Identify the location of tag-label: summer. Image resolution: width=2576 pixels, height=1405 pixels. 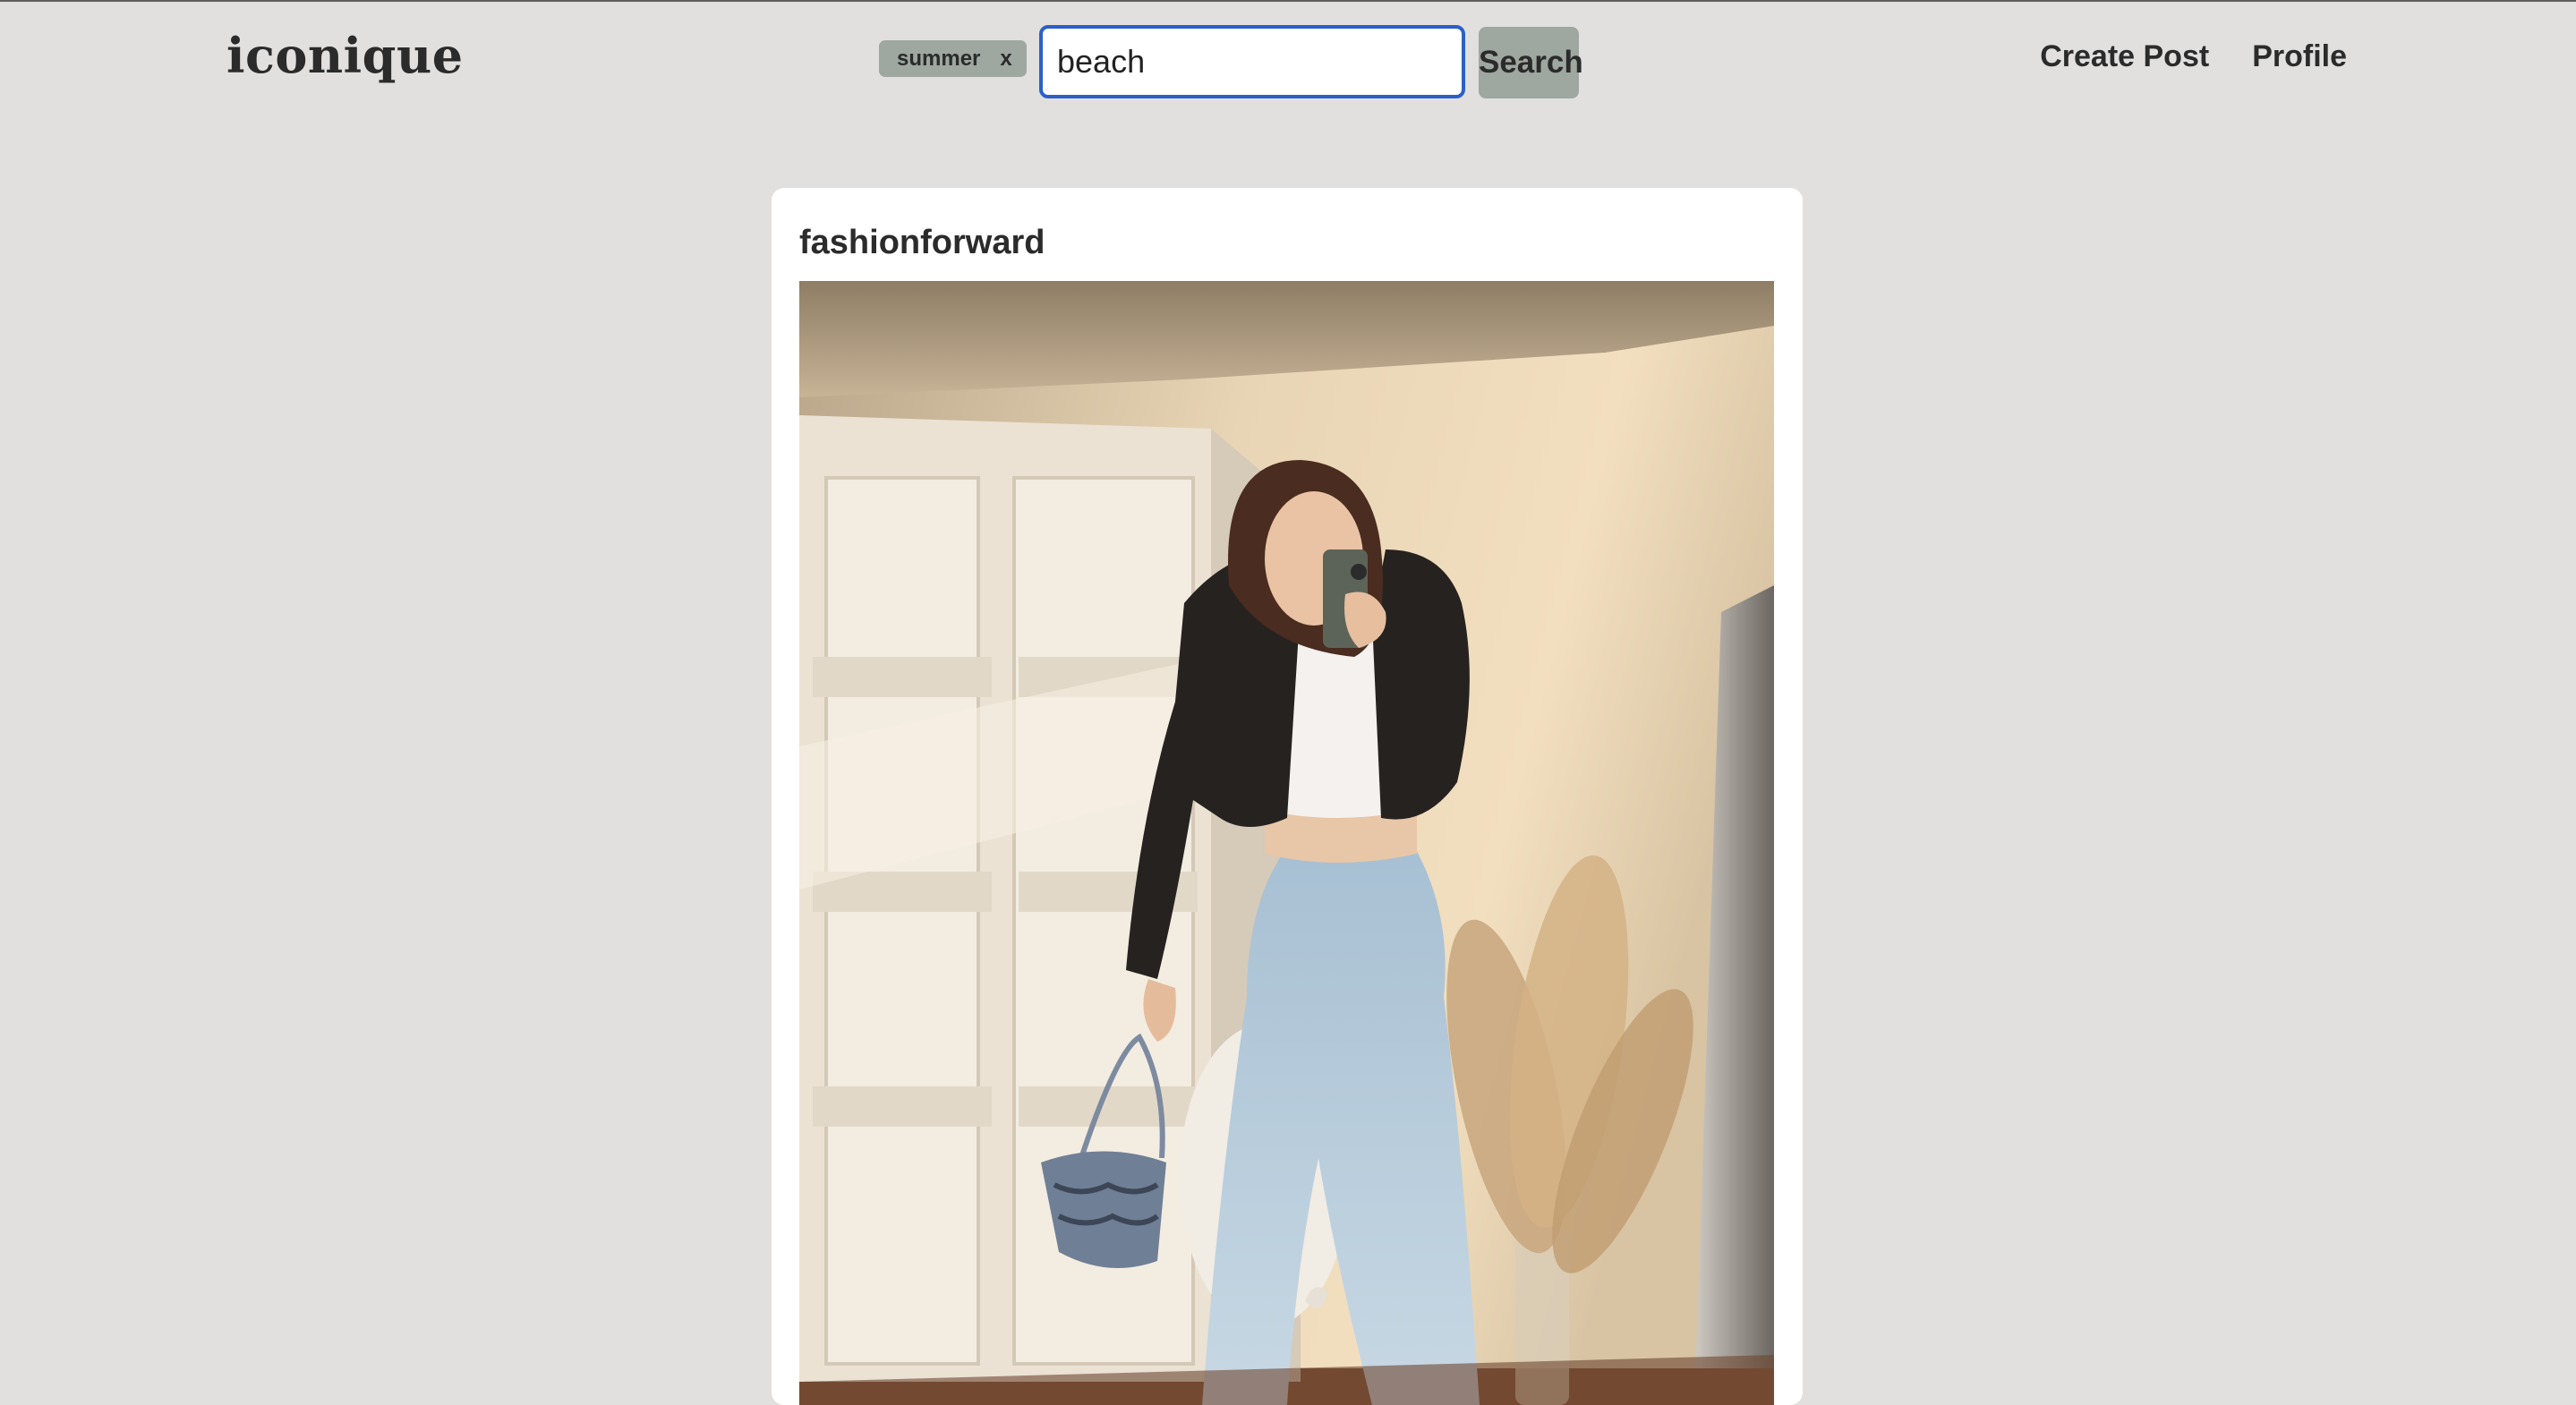
(939, 58).